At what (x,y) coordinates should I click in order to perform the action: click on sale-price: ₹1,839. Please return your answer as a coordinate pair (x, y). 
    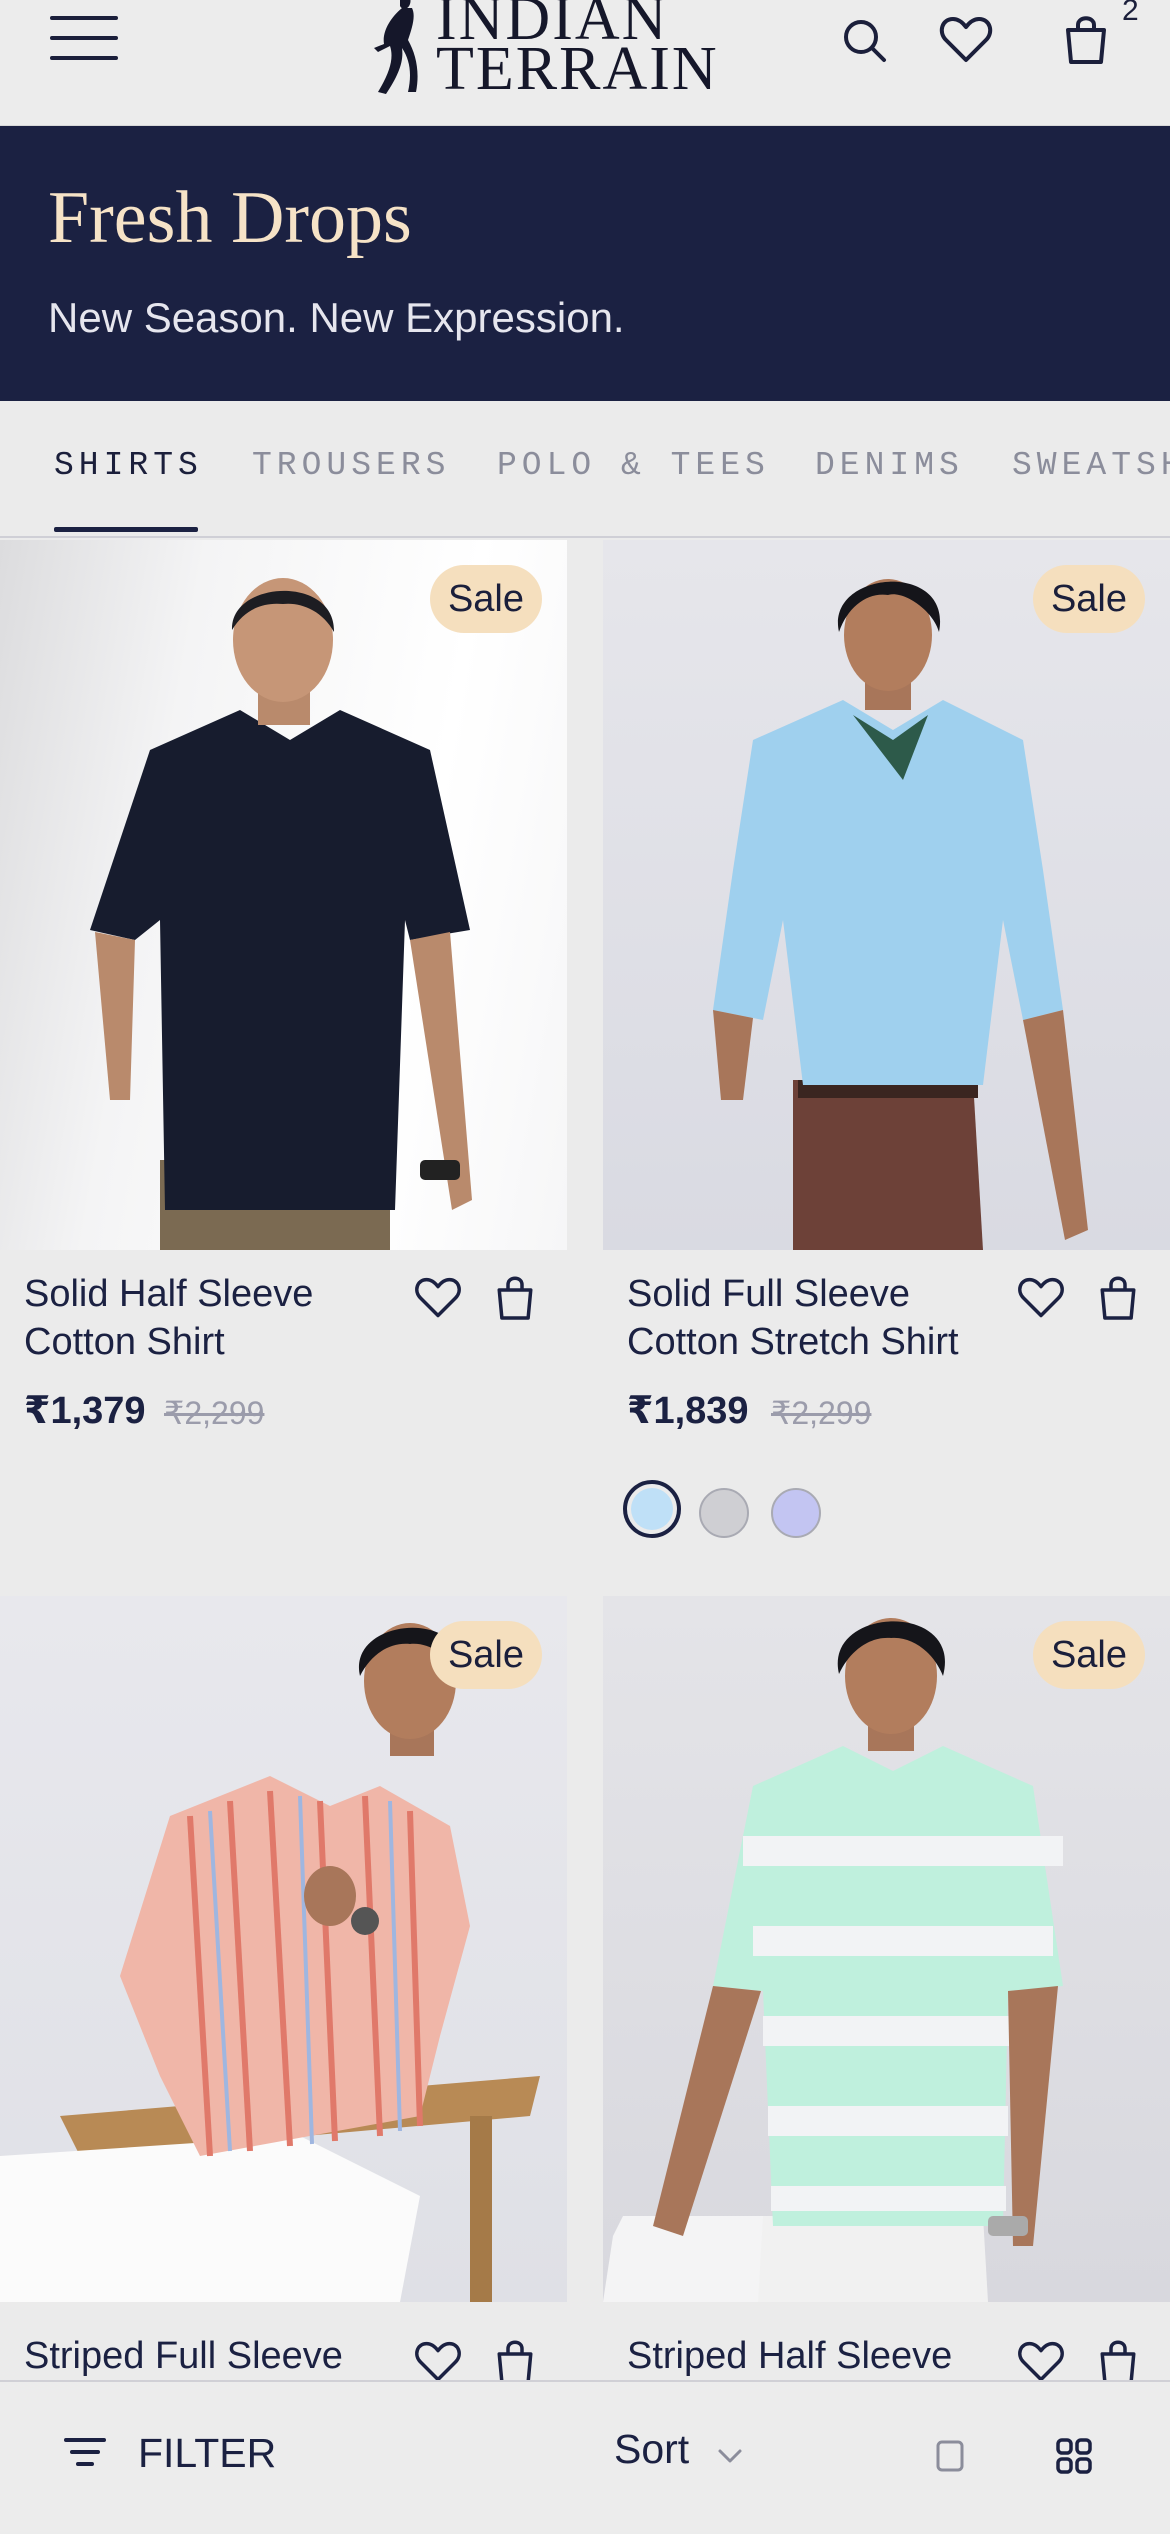
    Looking at the image, I should click on (688, 1411).